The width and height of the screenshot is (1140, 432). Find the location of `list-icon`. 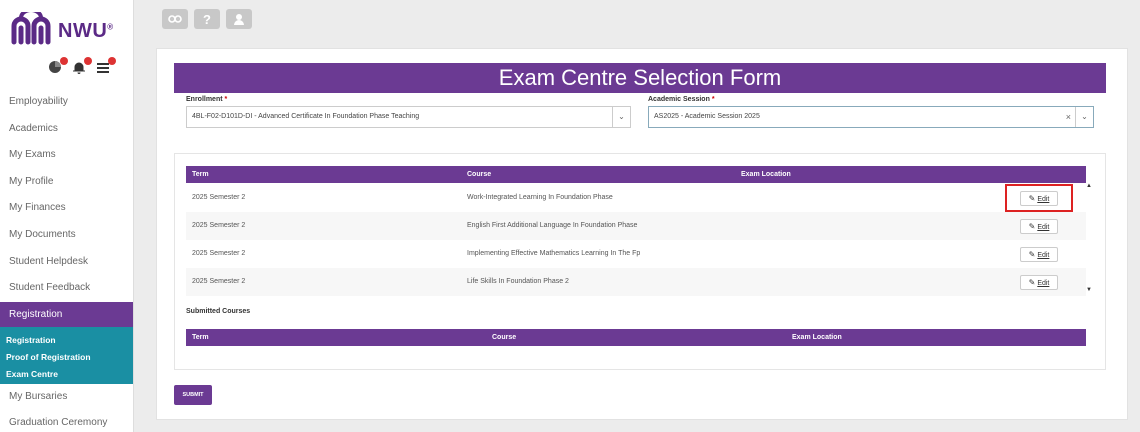

list-icon is located at coordinates (106, 65).